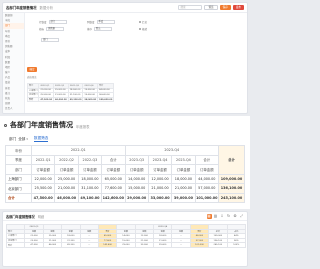 The height and width of the screenshot is (269, 320). I want to click on preview-note: 表格预览, so click(32, 77).